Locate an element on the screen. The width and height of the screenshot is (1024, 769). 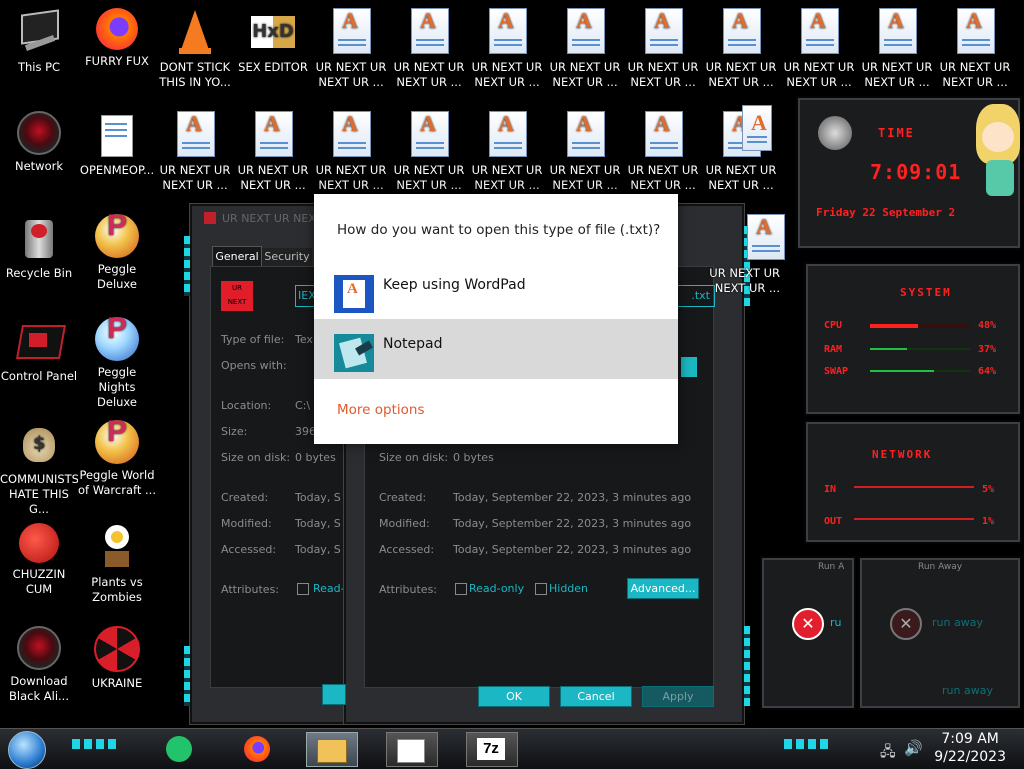
desktop-icon-sex-editor: HxD SEX EDITOR is located at coordinates (273, 52).